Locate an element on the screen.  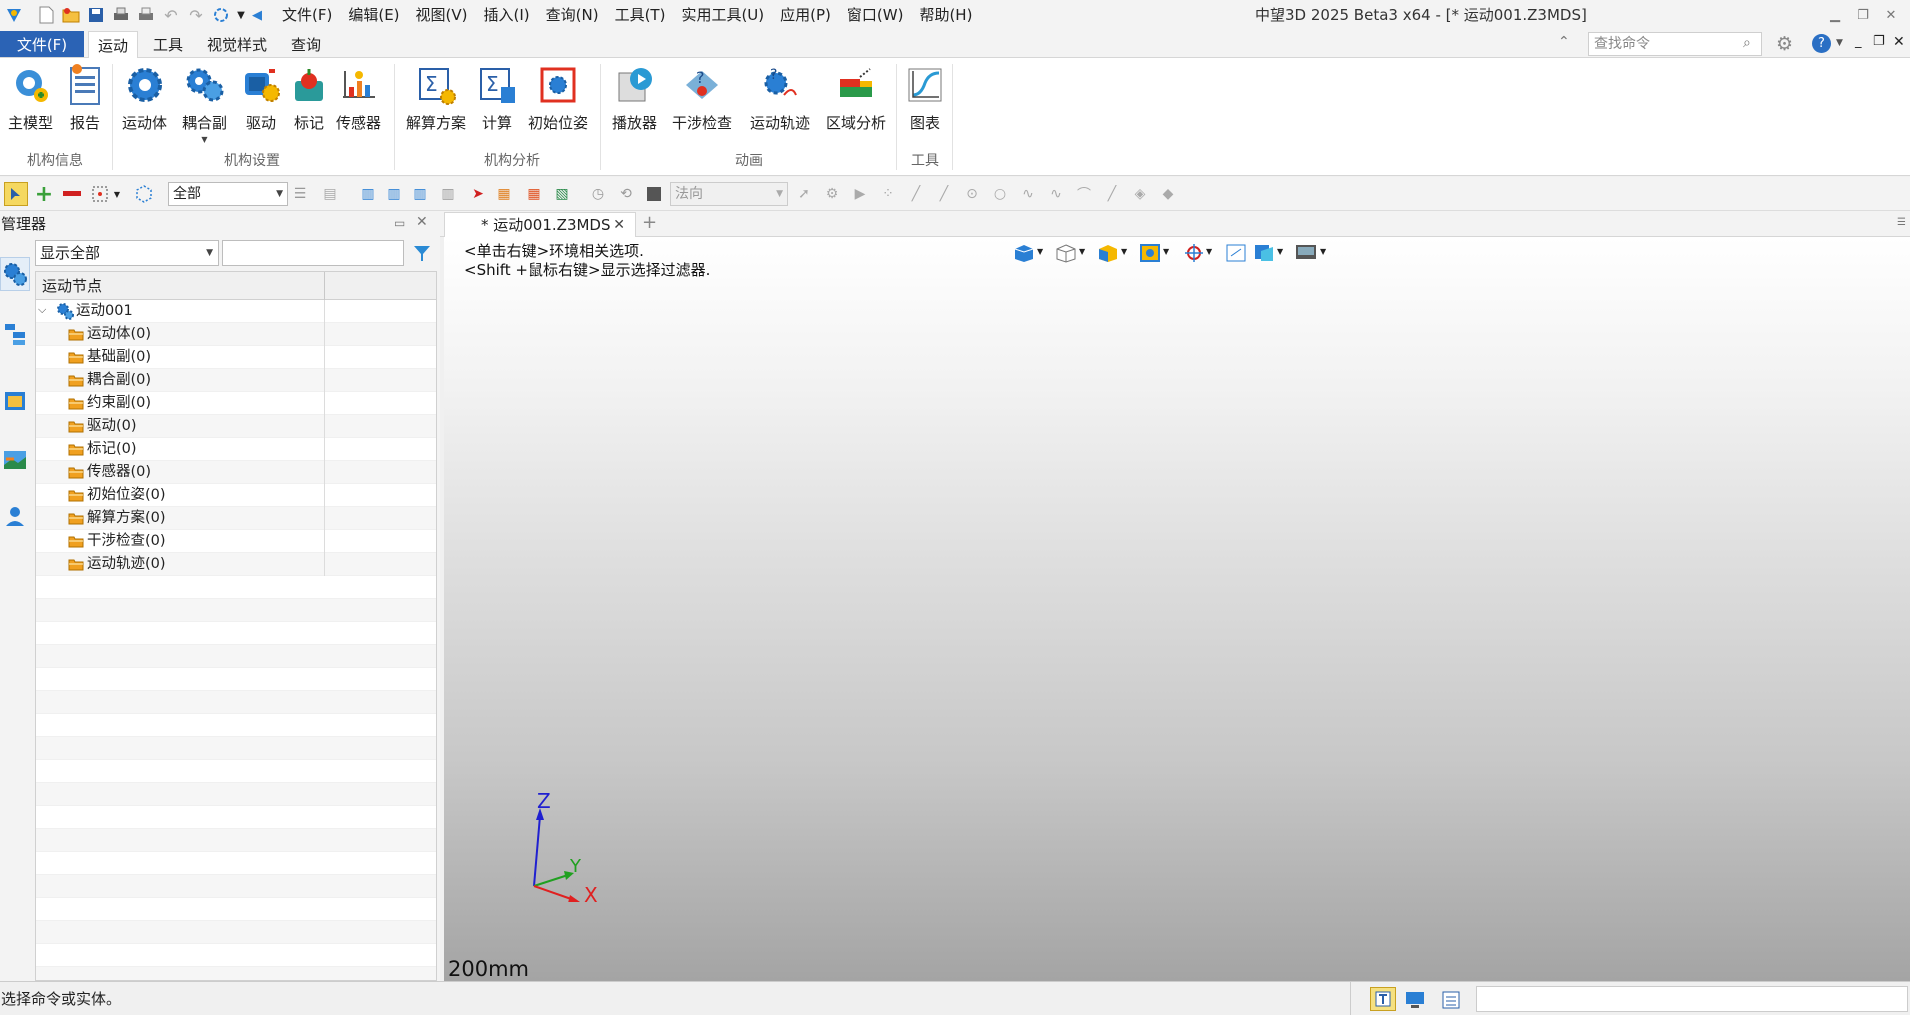
back-arrow-icon: ◀ is located at coordinates (257, 15).